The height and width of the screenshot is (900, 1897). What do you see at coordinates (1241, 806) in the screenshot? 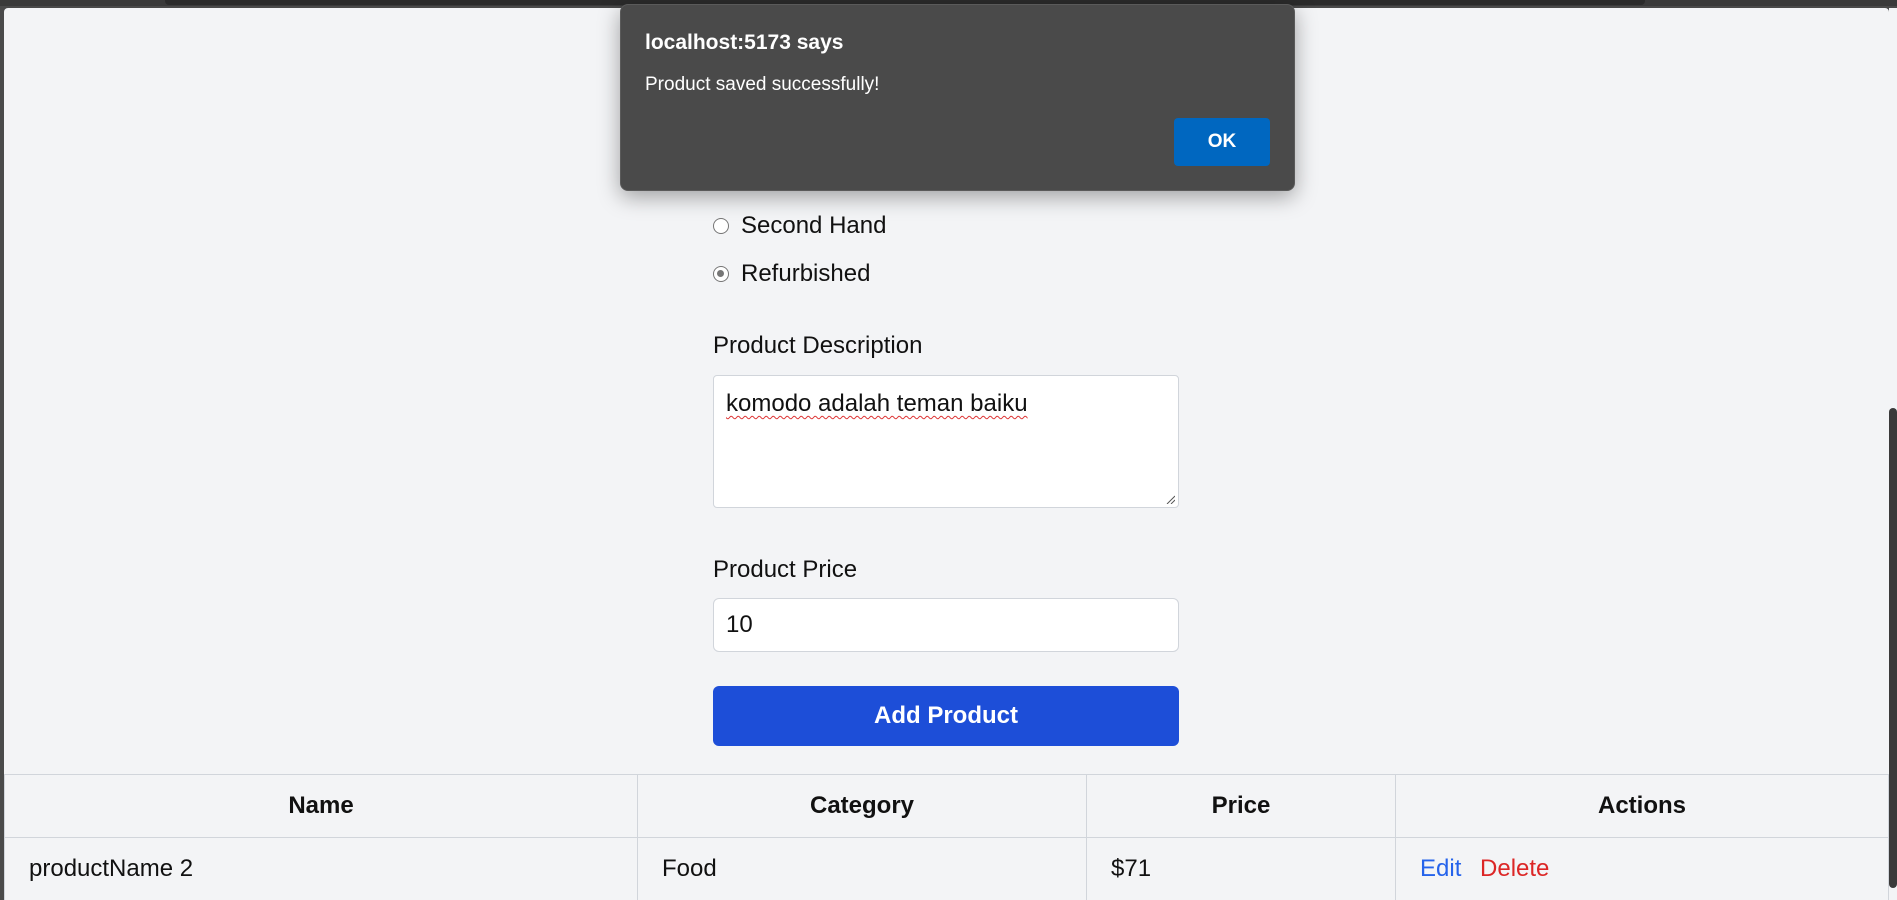
I see `header-price: Price` at bounding box center [1241, 806].